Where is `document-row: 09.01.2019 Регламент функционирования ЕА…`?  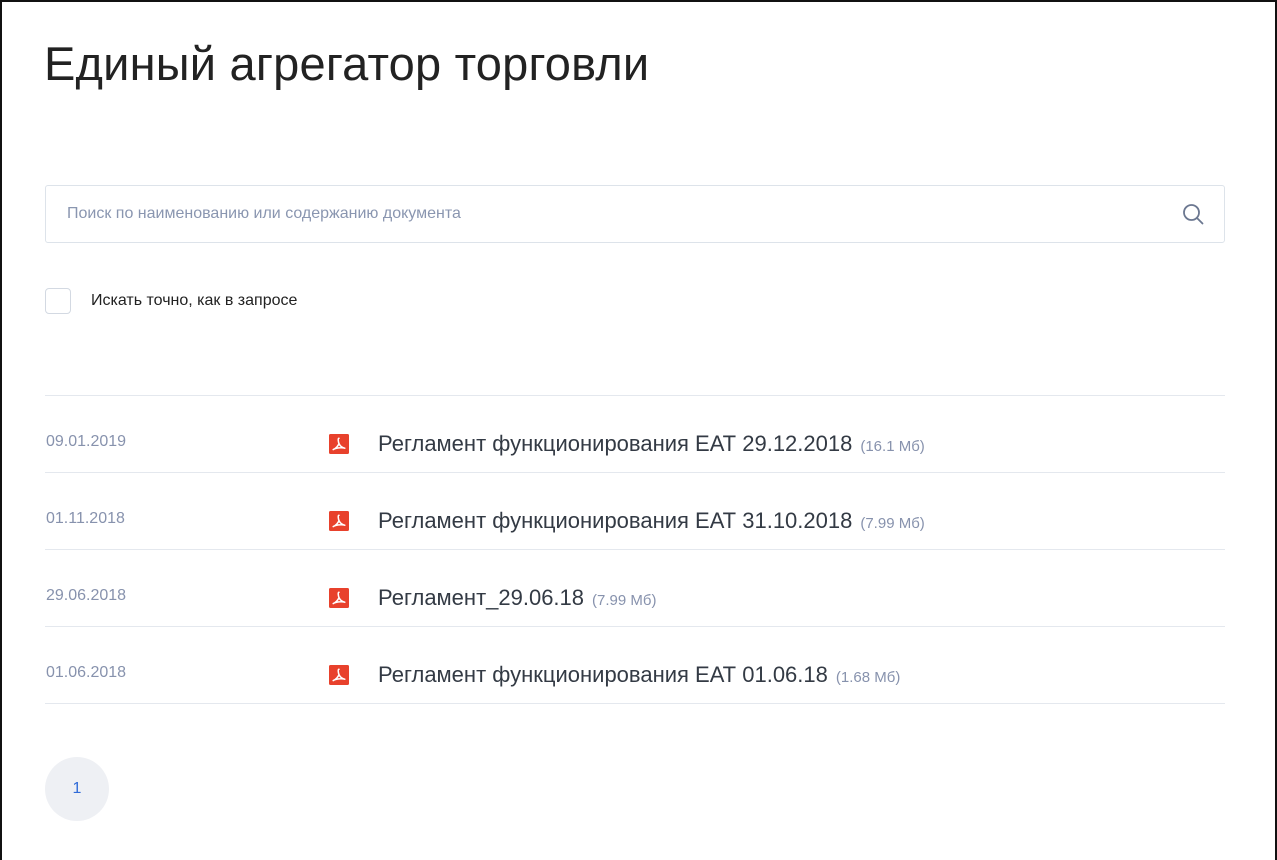
document-row: 09.01.2019 Регламент функционирования ЕА… is located at coordinates (635, 434).